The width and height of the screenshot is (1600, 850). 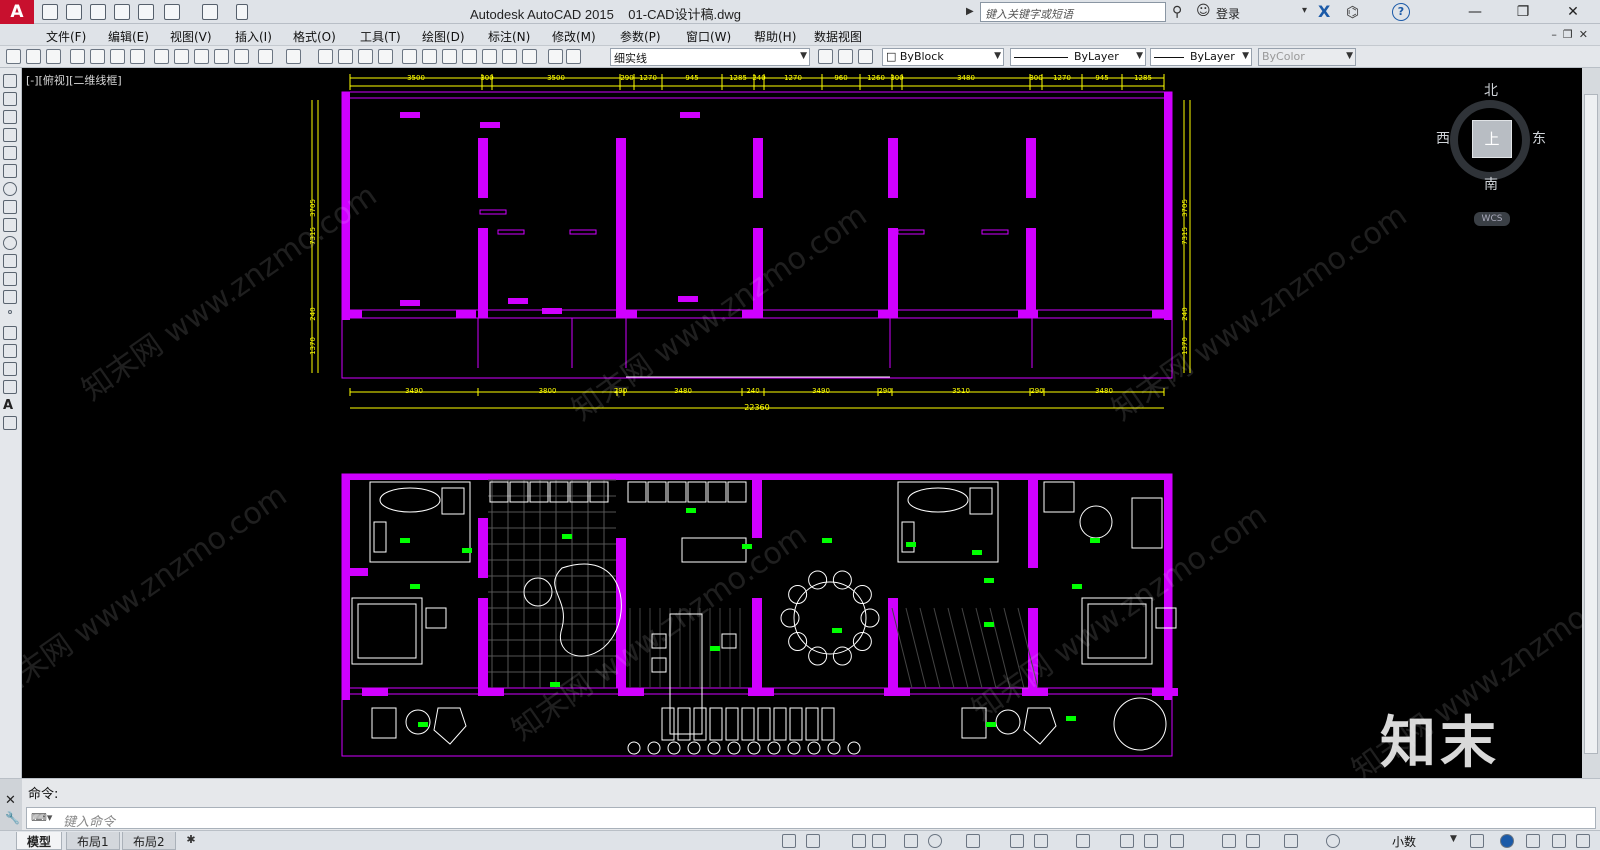 I want to click on open-icon, so click(x=33, y=56).